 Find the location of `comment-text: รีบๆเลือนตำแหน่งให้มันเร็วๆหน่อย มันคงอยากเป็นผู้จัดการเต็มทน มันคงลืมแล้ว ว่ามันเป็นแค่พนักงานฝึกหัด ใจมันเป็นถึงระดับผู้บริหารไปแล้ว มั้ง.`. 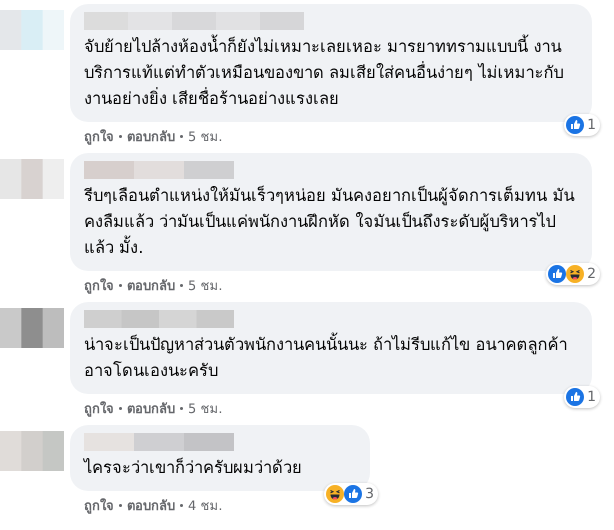

comment-text: รีบๆเลือนตำแหน่งให้มันเร็วๆหน่อย มันคงอยากเป็นผู้จัดการเต็มทน มันคงลืมแล้ว ว่ามันเป็นแค่พนักงานฝึกหัด ใจมันเป็นถึงระดับผู้บริหารไปแล้ว มั้ง. is located at coordinates (330, 221).